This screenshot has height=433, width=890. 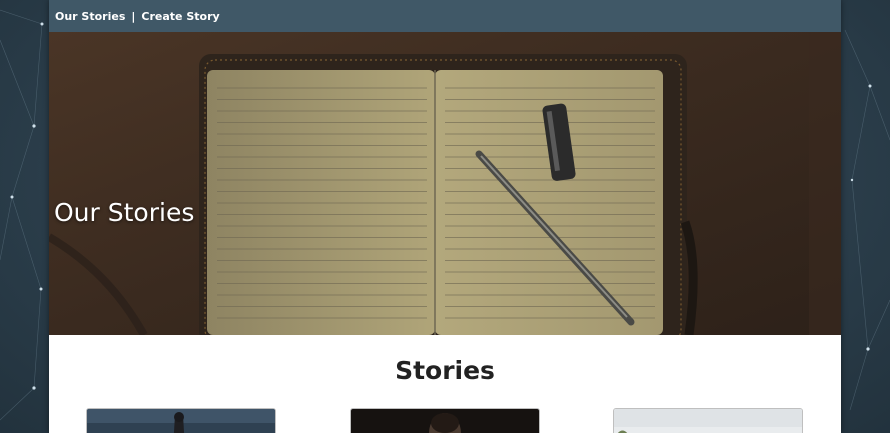 What do you see at coordinates (445, 370) in the screenshot?
I see `stories-heading: Stories` at bounding box center [445, 370].